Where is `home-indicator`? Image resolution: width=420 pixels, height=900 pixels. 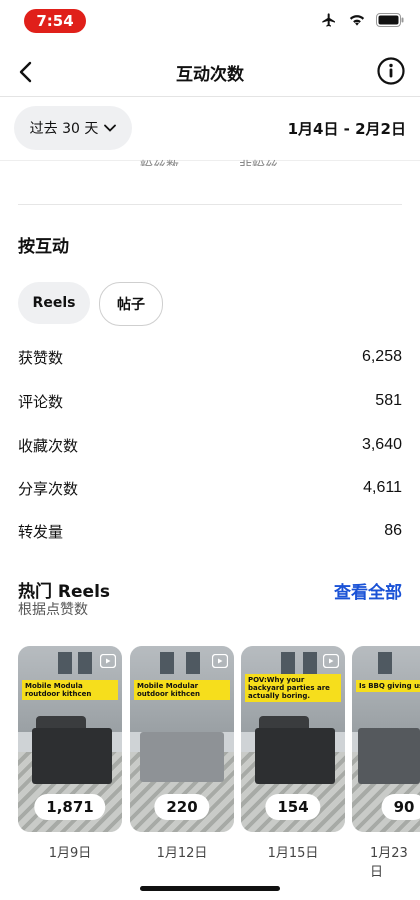
home-indicator is located at coordinates (210, 888).